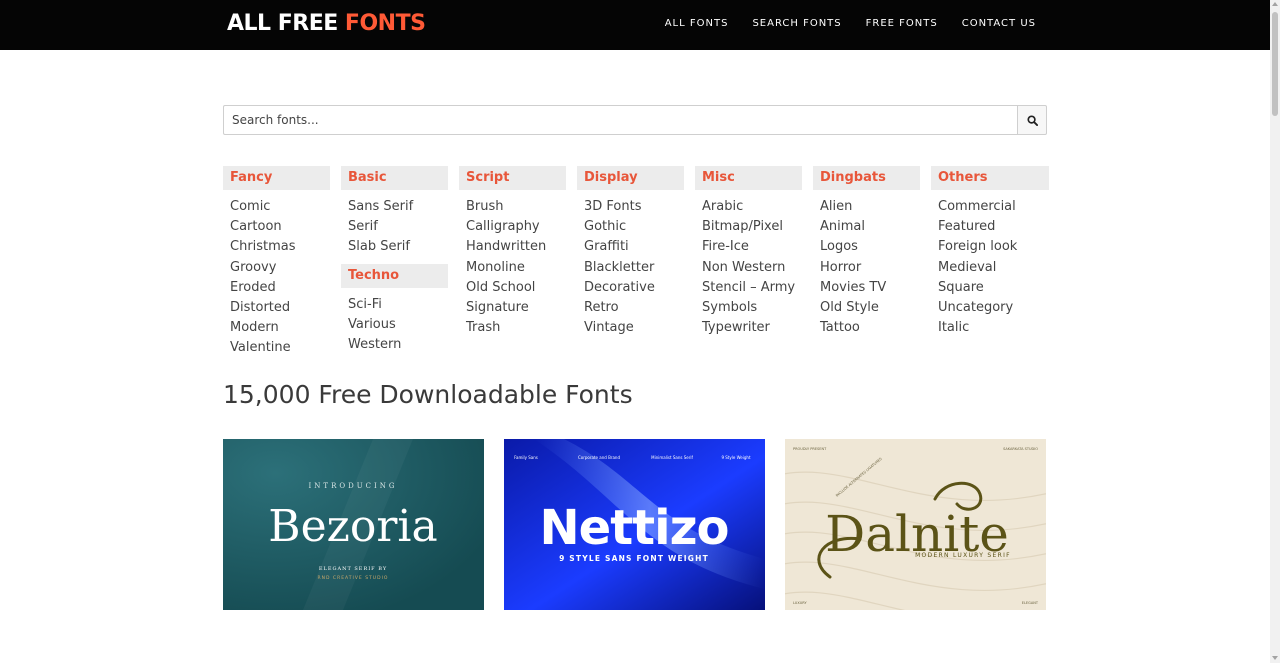 The height and width of the screenshot is (663, 1280). I want to click on category-title: Display, so click(630, 178).